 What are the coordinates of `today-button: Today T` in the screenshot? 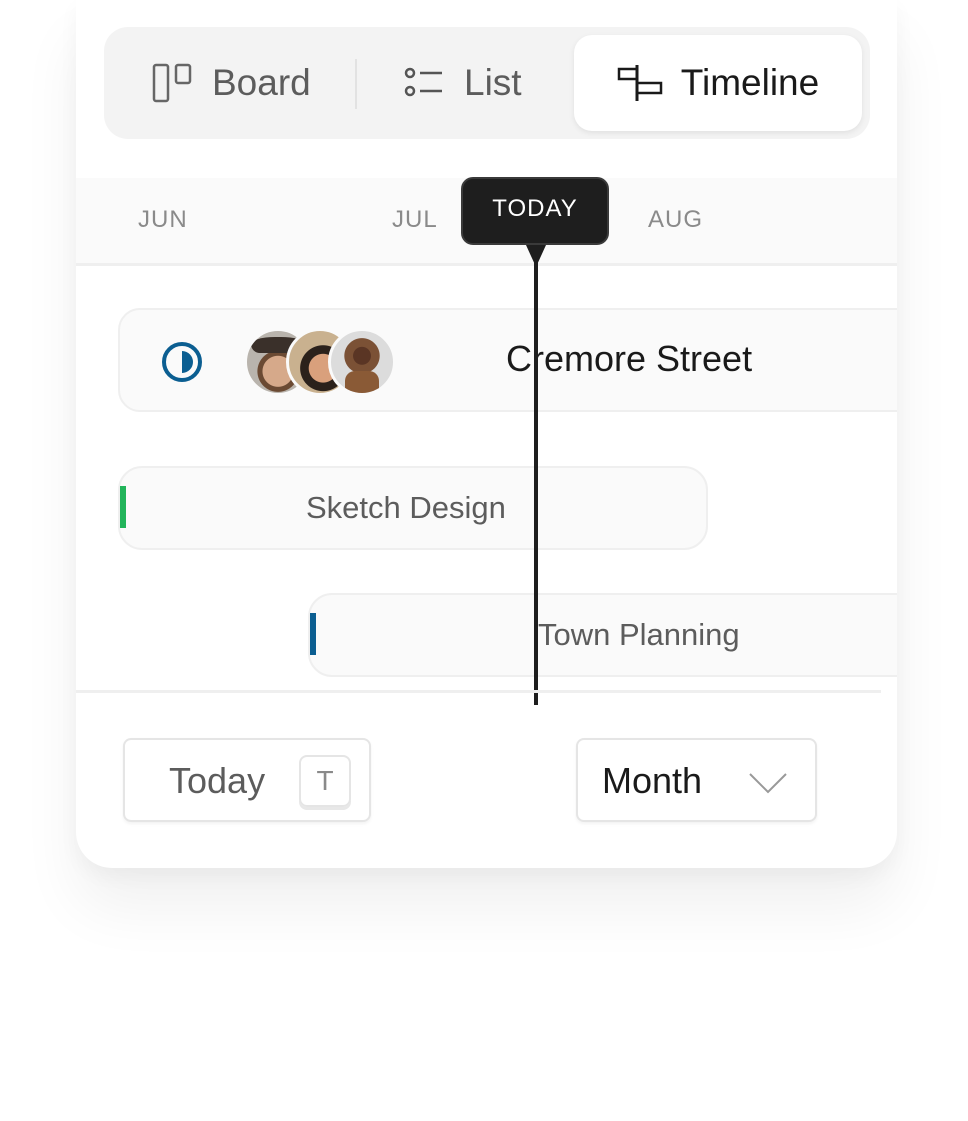 It's located at (247, 780).